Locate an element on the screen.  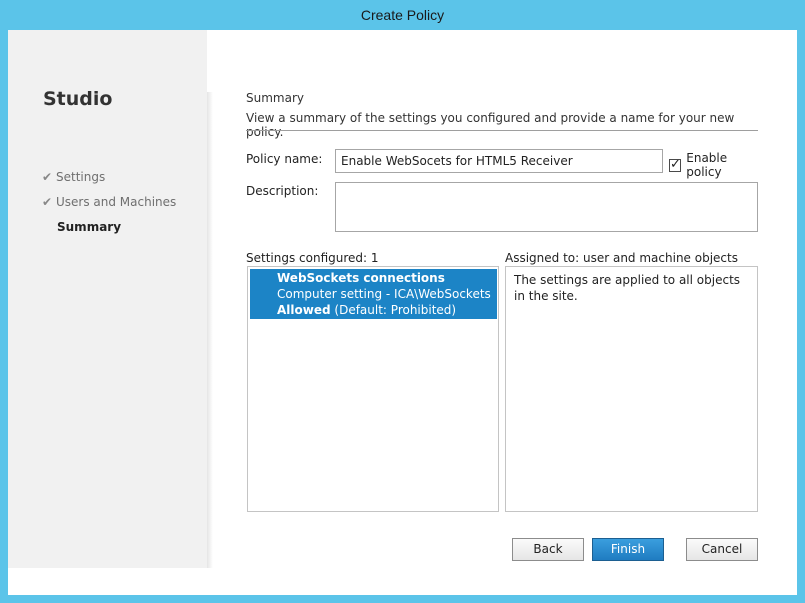
divider is located at coordinates (502, 130).